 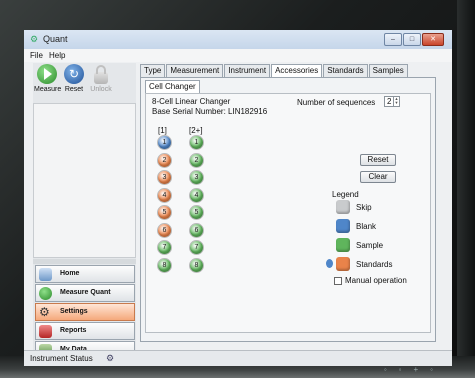 I want to click on monitor-buttons: ◦◦+◦, so click(x=414, y=369).